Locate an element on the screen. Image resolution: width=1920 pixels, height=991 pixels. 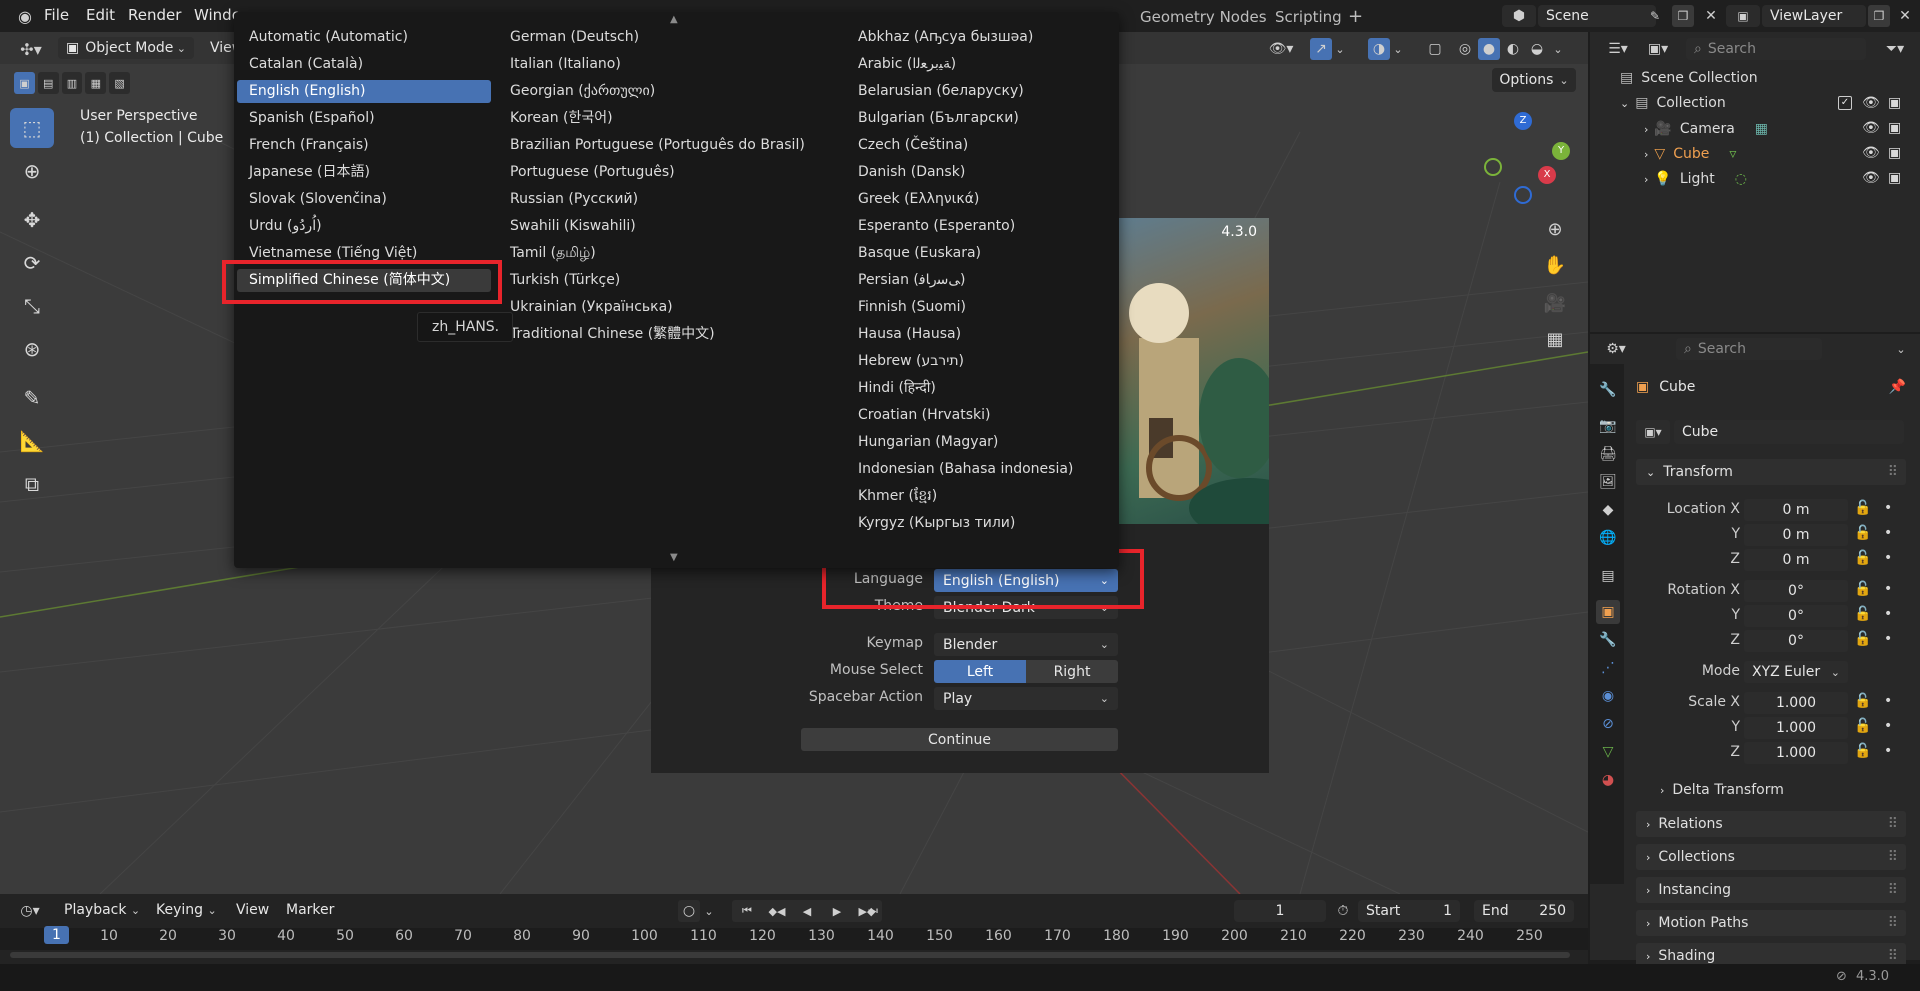
timeline-editor-icon: ◷▾ is located at coordinates (30, 911).